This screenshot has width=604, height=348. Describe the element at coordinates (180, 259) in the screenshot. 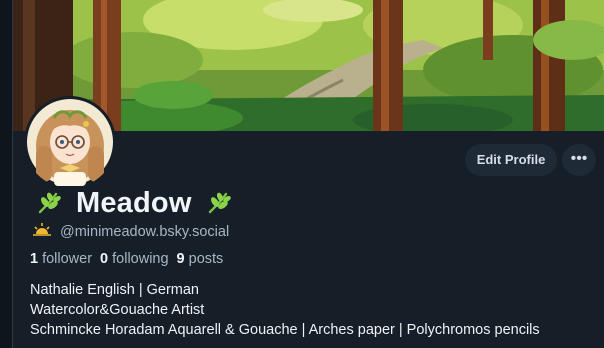

I see `posts-count: 9` at that location.